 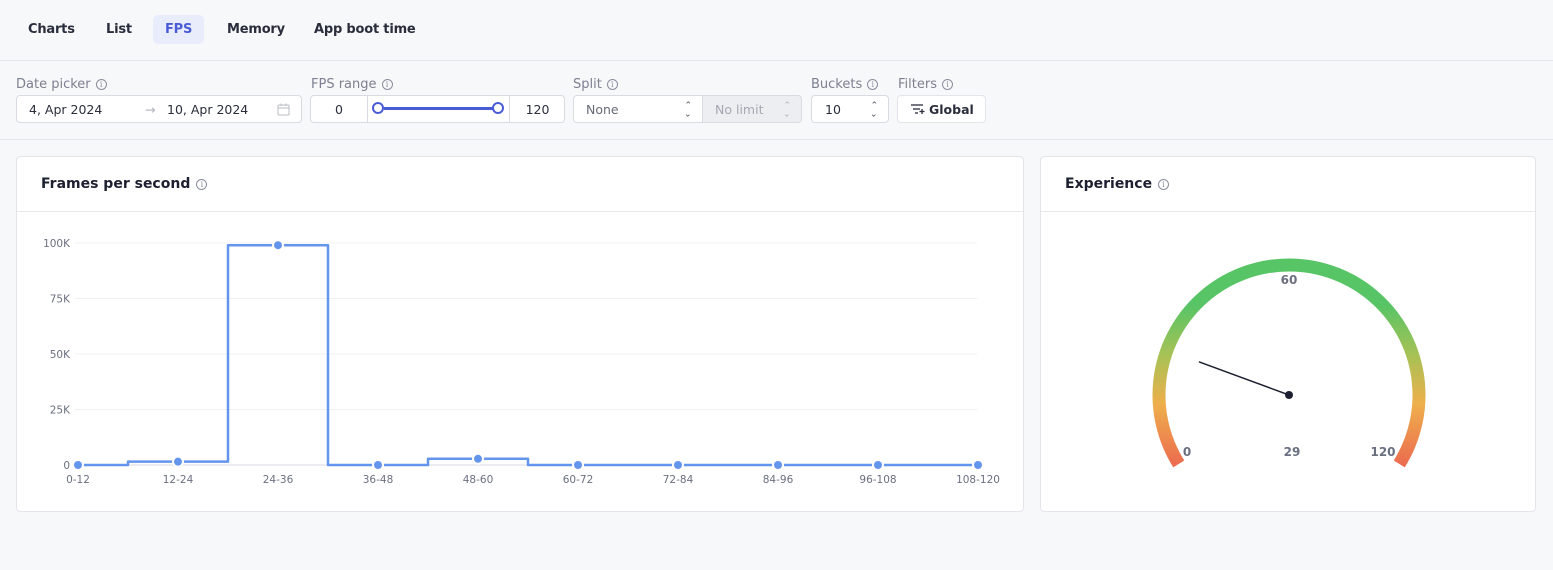 What do you see at coordinates (602, 109) in the screenshot?
I see `split-value: None` at bounding box center [602, 109].